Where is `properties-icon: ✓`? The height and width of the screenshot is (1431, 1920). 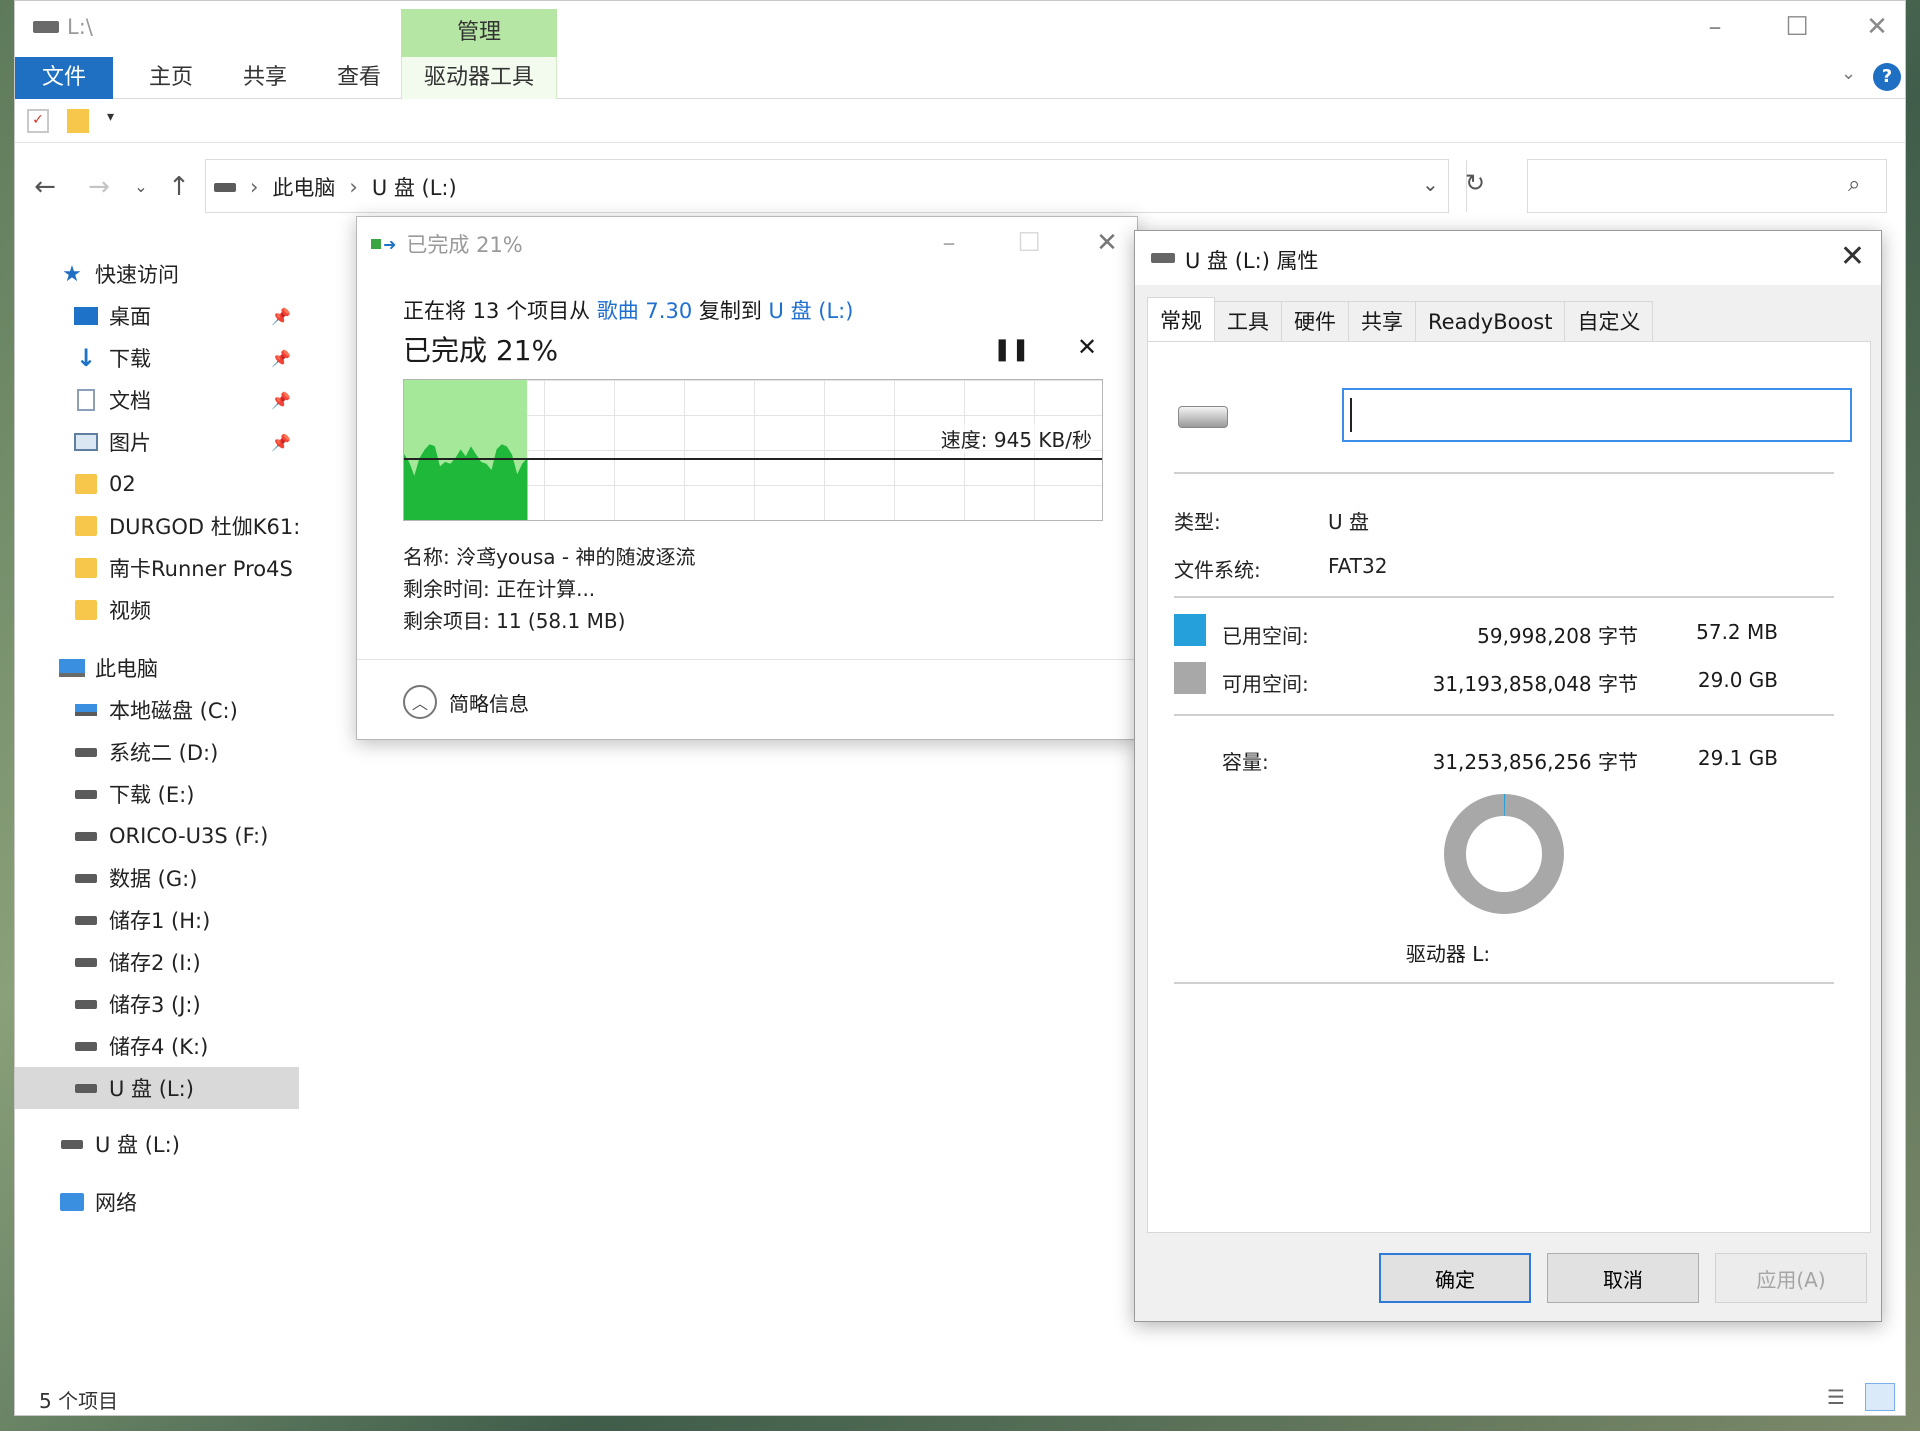 properties-icon: ✓ is located at coordinates (38, 121).